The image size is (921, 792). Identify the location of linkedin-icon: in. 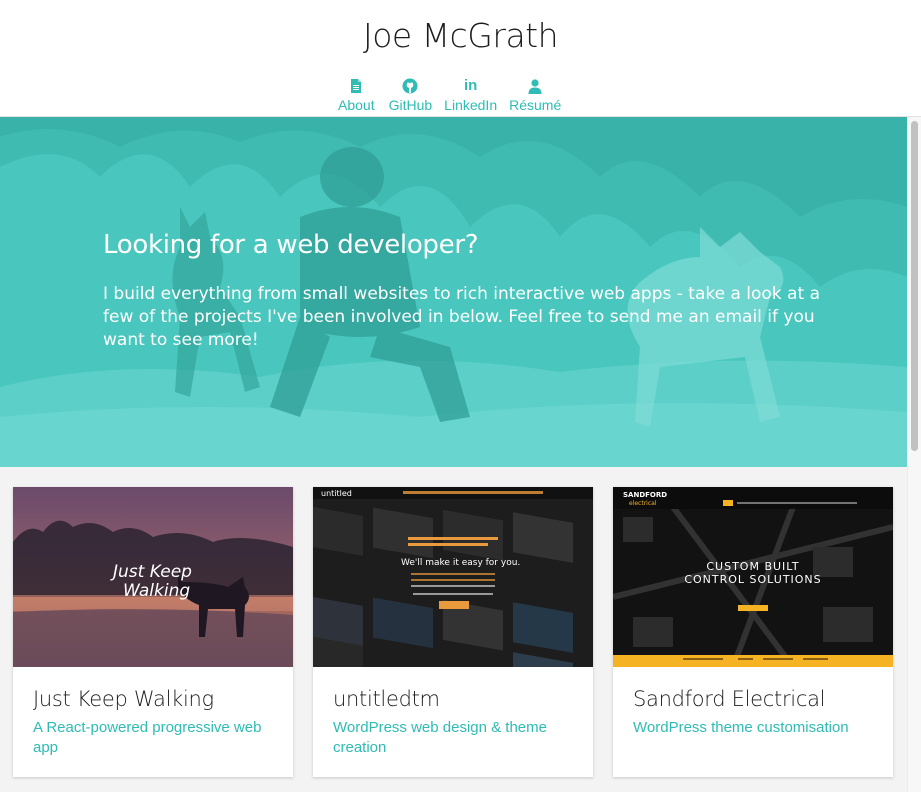
(470, 85).